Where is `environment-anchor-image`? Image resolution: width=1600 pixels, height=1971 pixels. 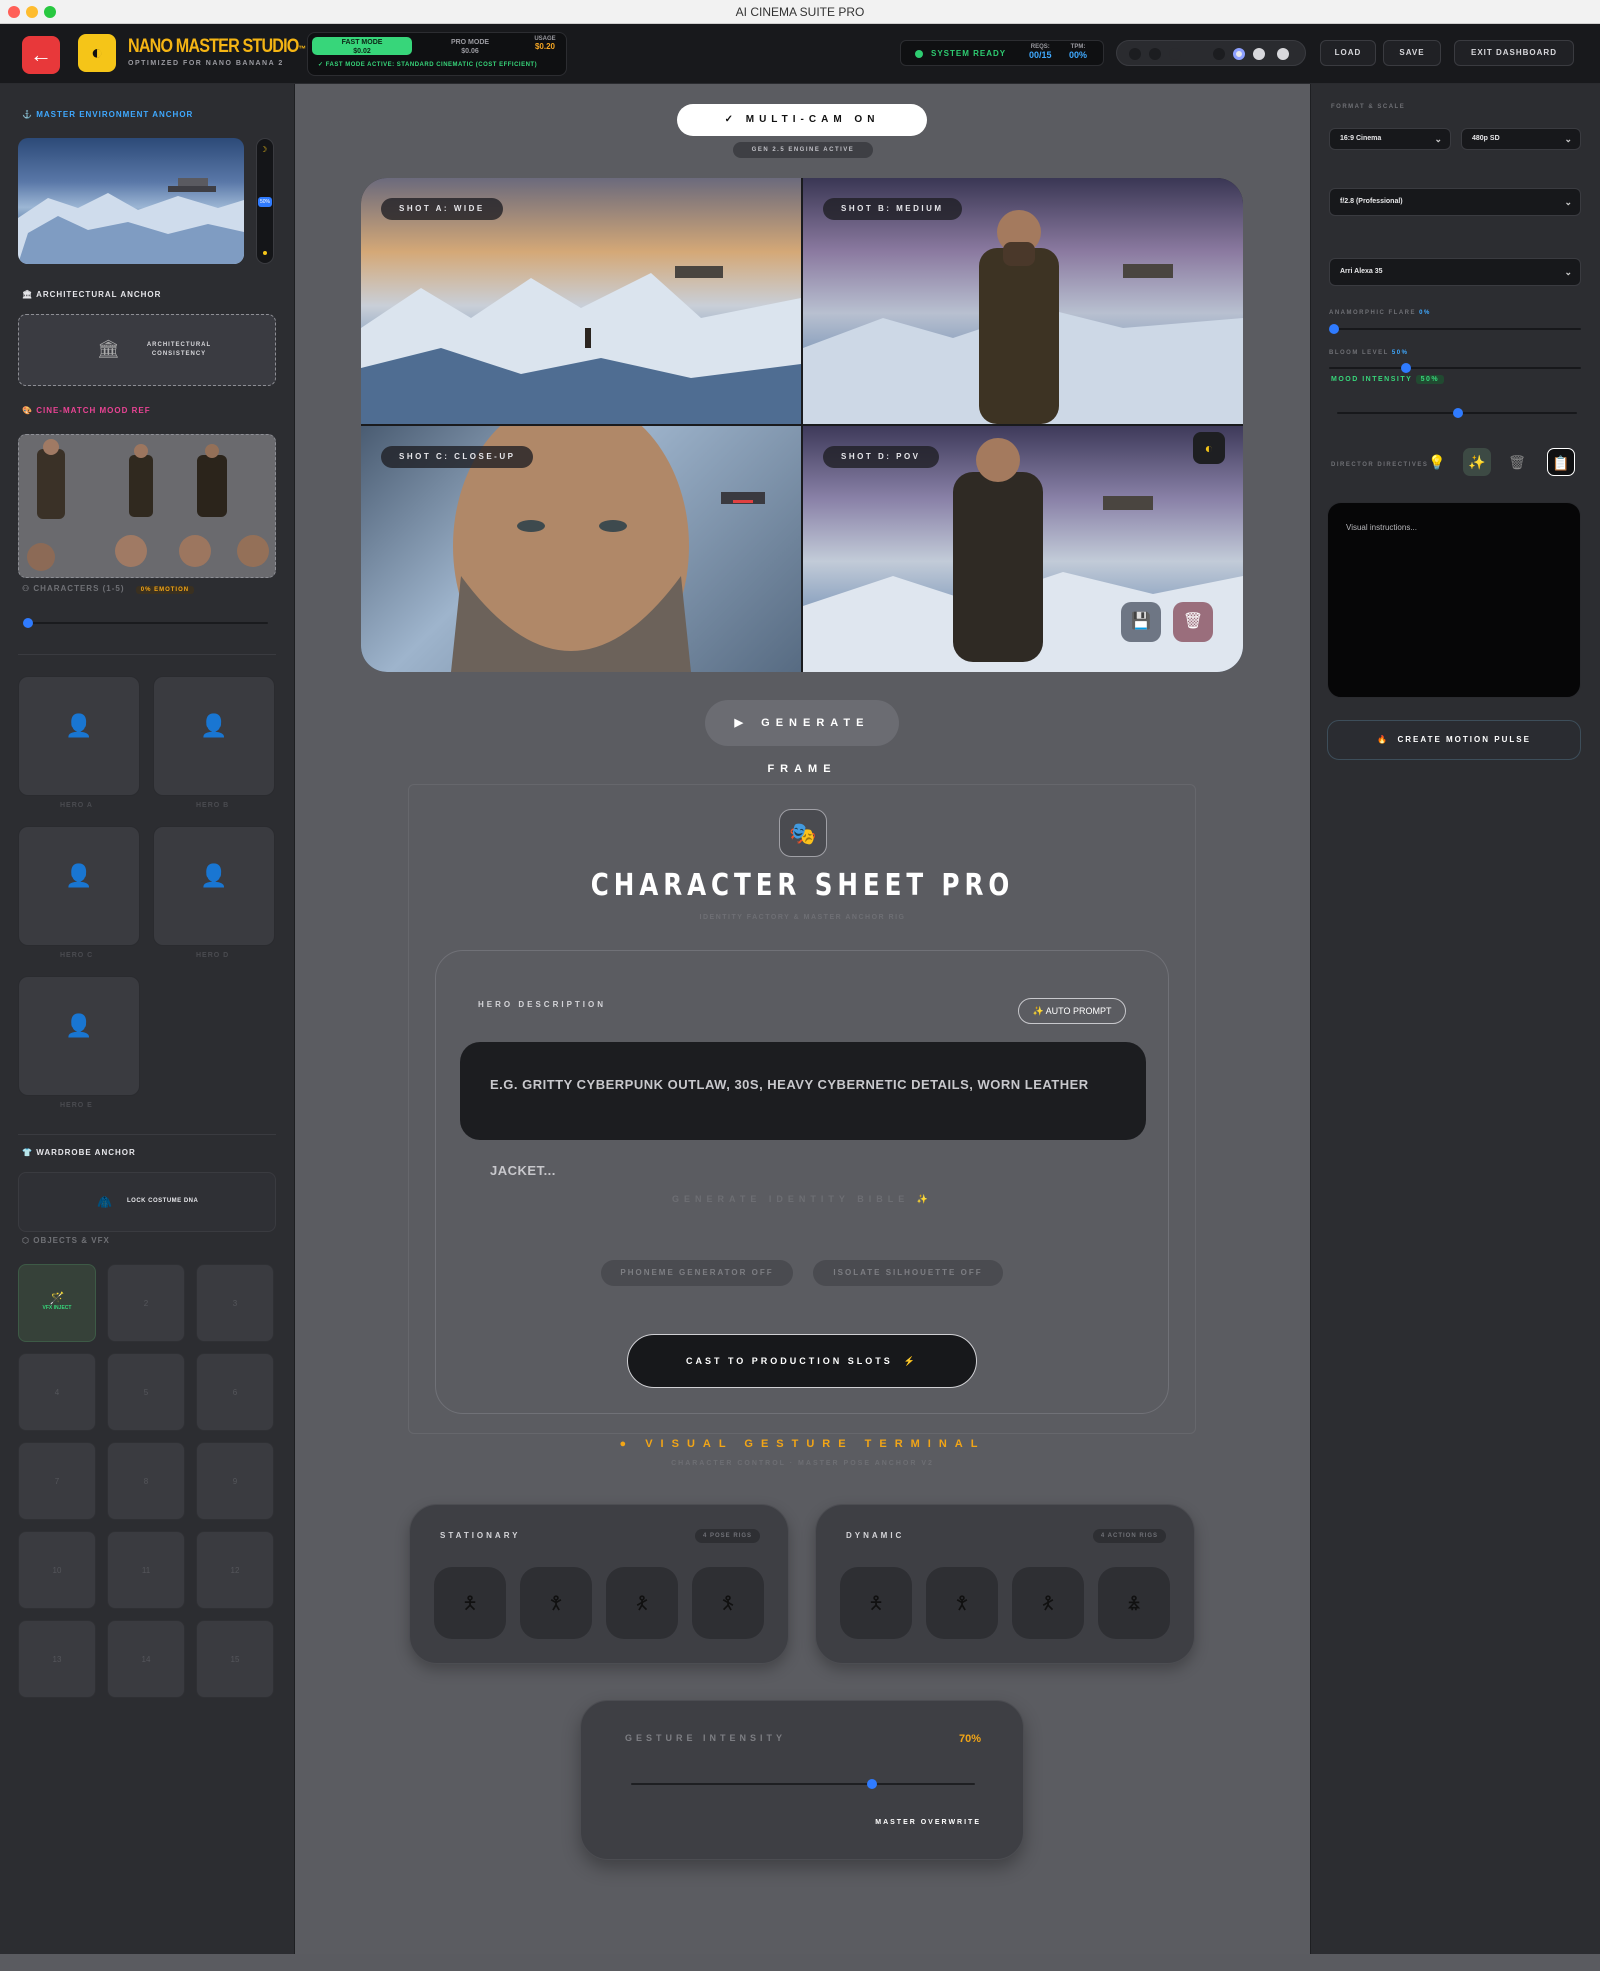 environment-anchor-image is located at coordinates (131, 201).